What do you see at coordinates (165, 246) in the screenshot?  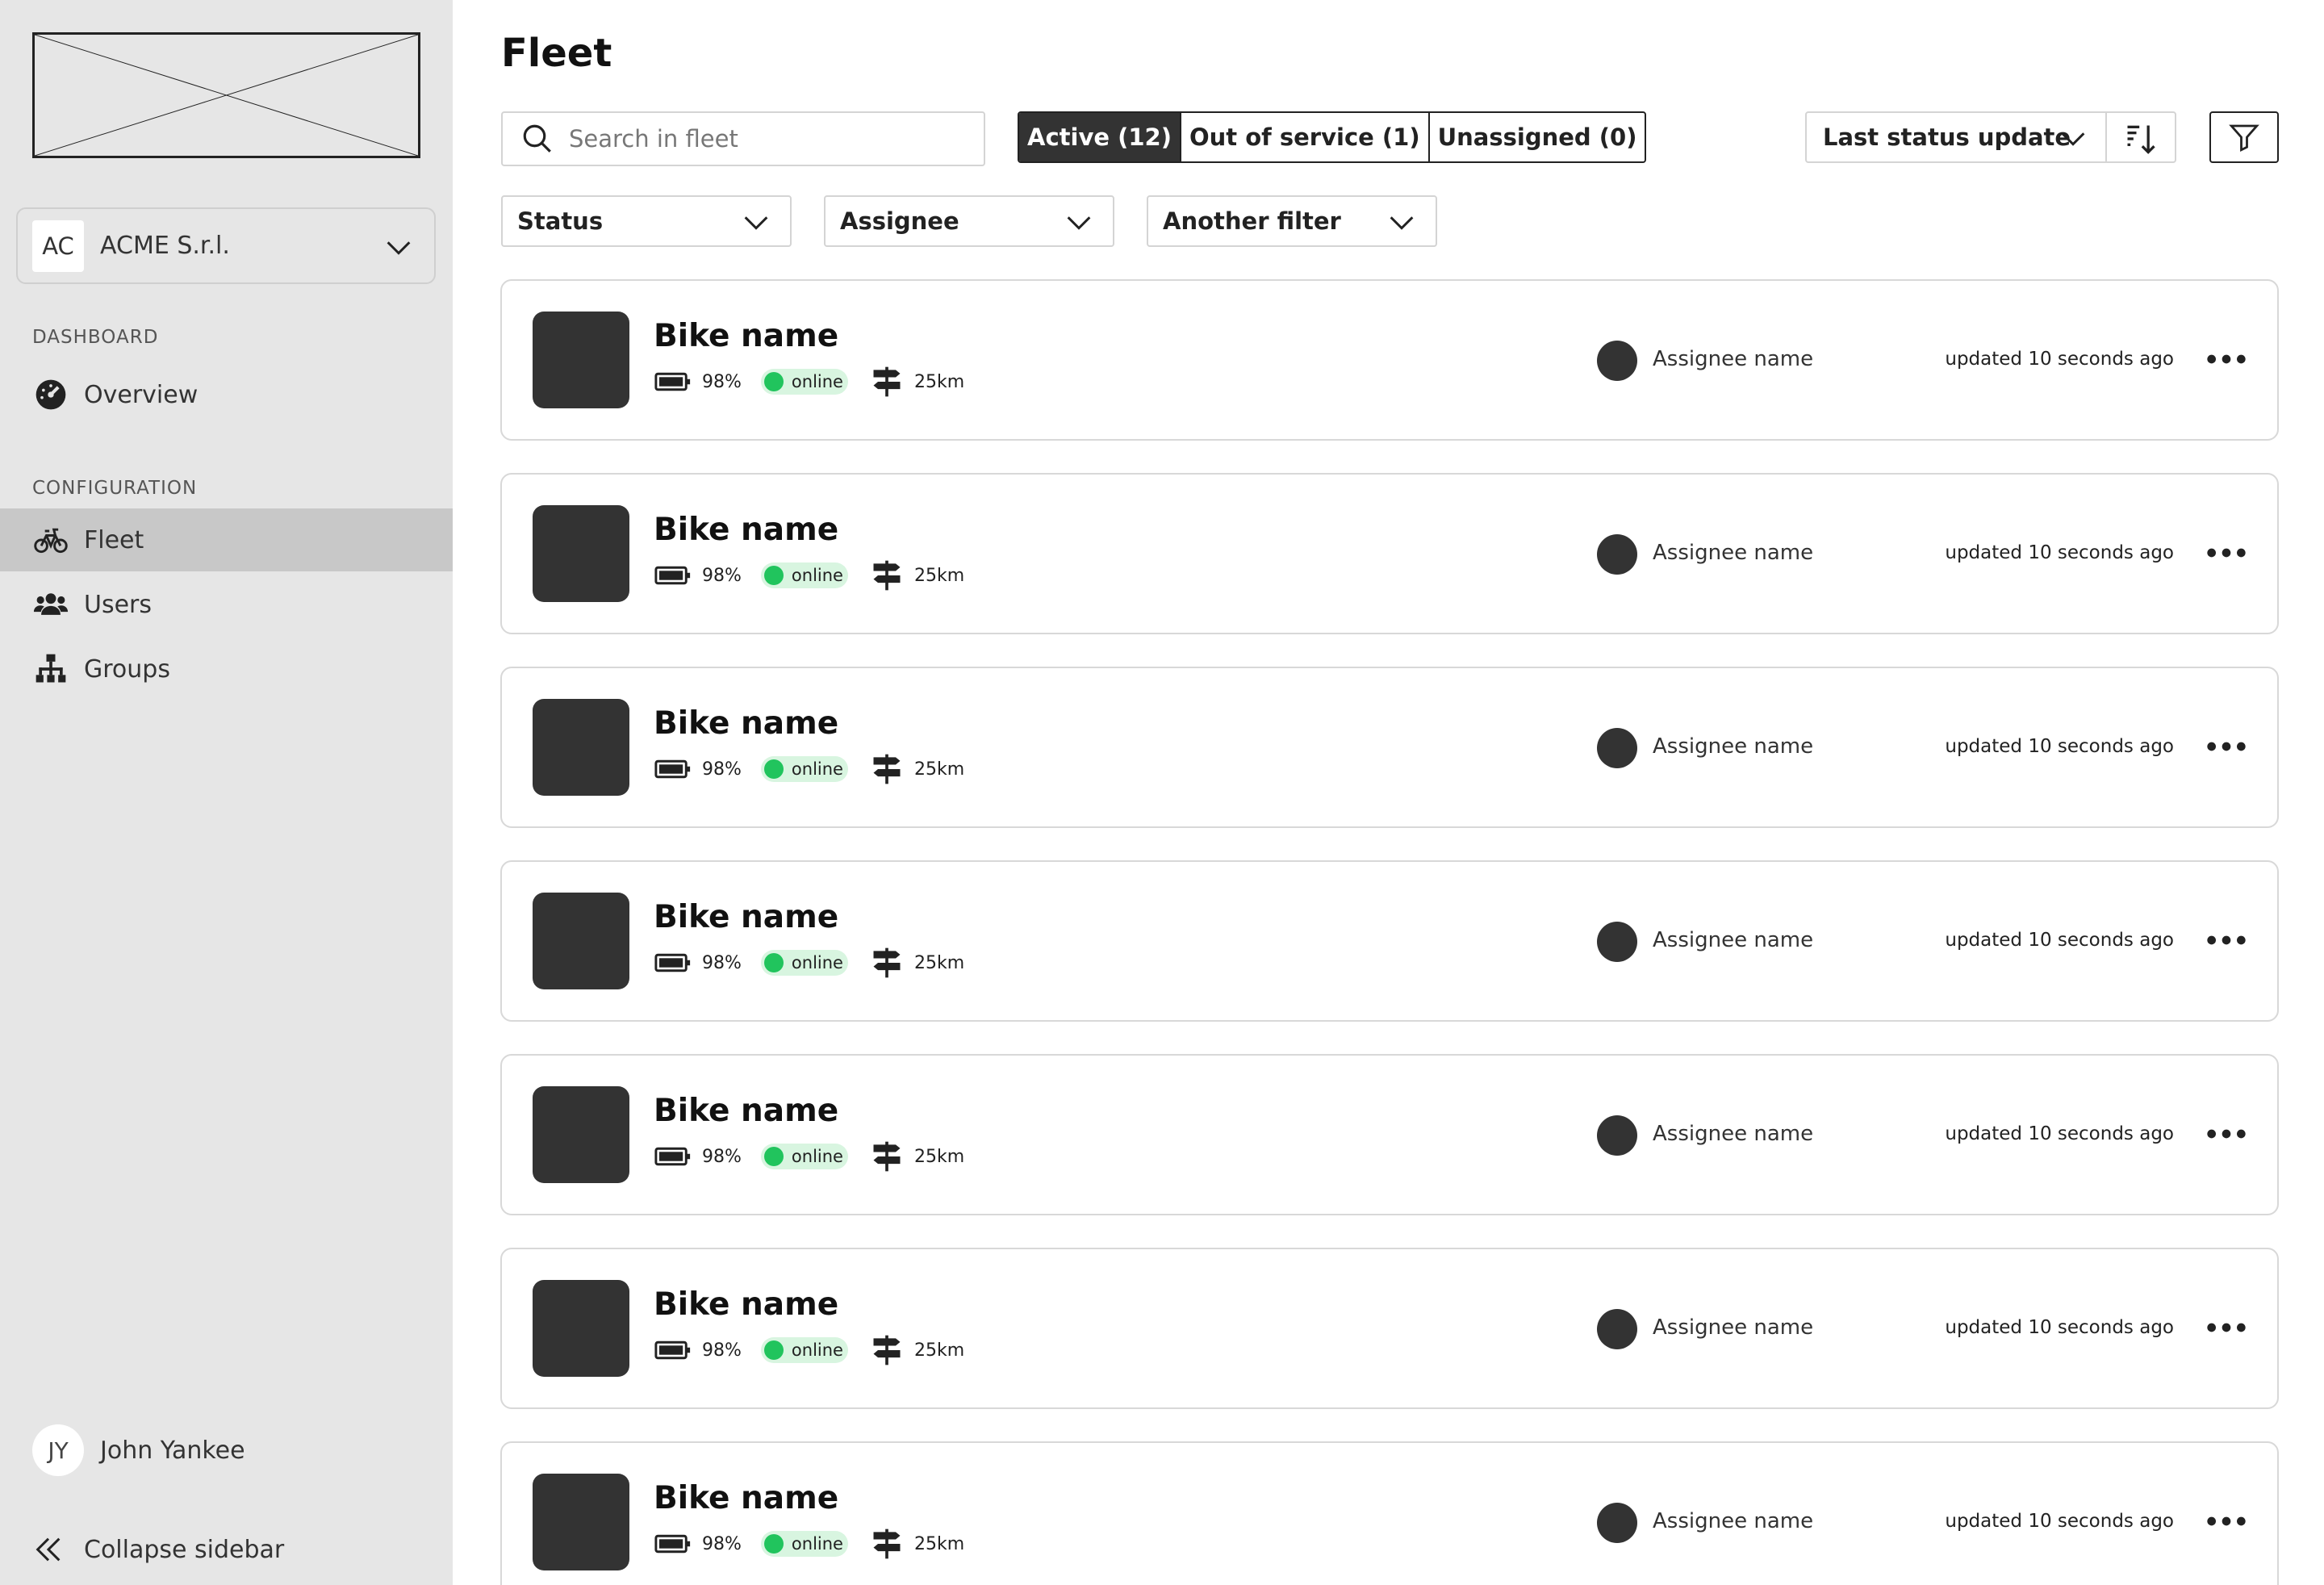 I see `organization-name: ACME S.r.l.` at bounding box center [165, 246].